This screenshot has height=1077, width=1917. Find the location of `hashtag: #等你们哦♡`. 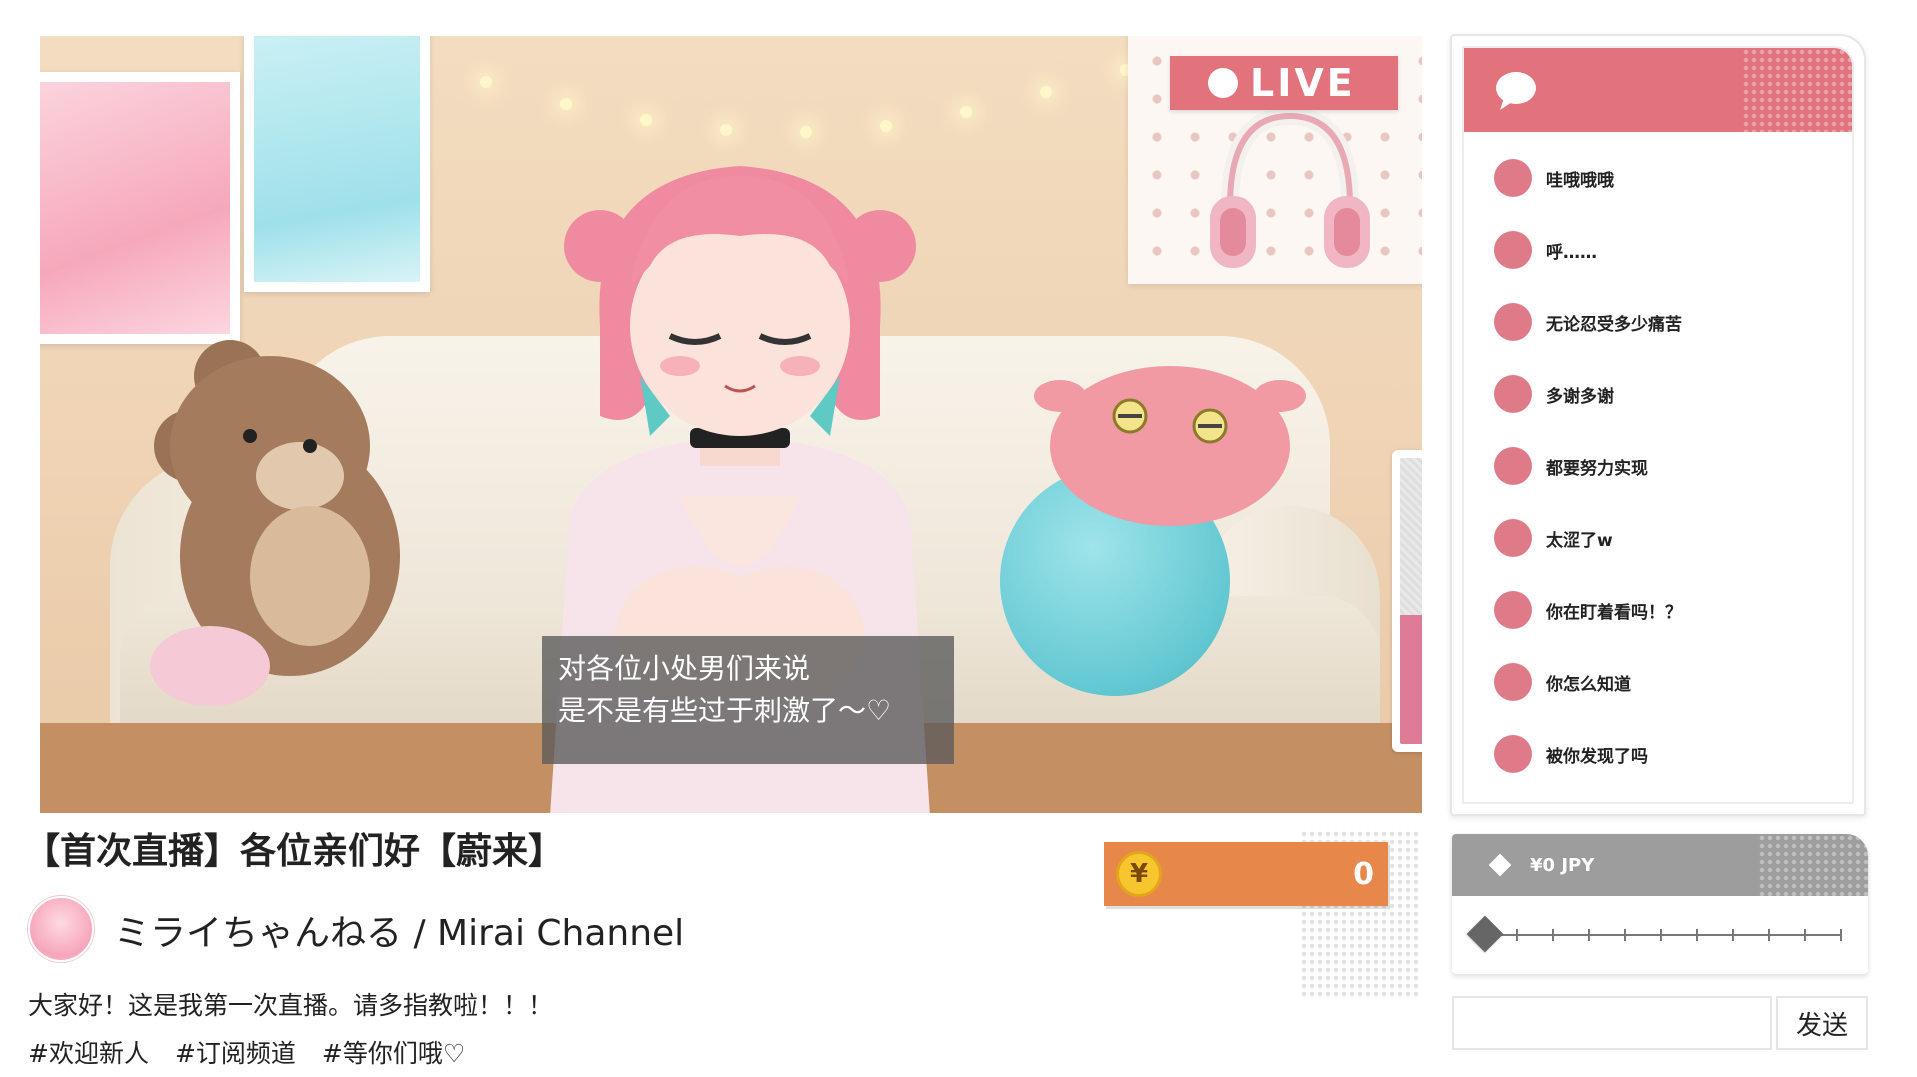

hashtag: #等你们哦♡ is located at coordinates (393, 1052).